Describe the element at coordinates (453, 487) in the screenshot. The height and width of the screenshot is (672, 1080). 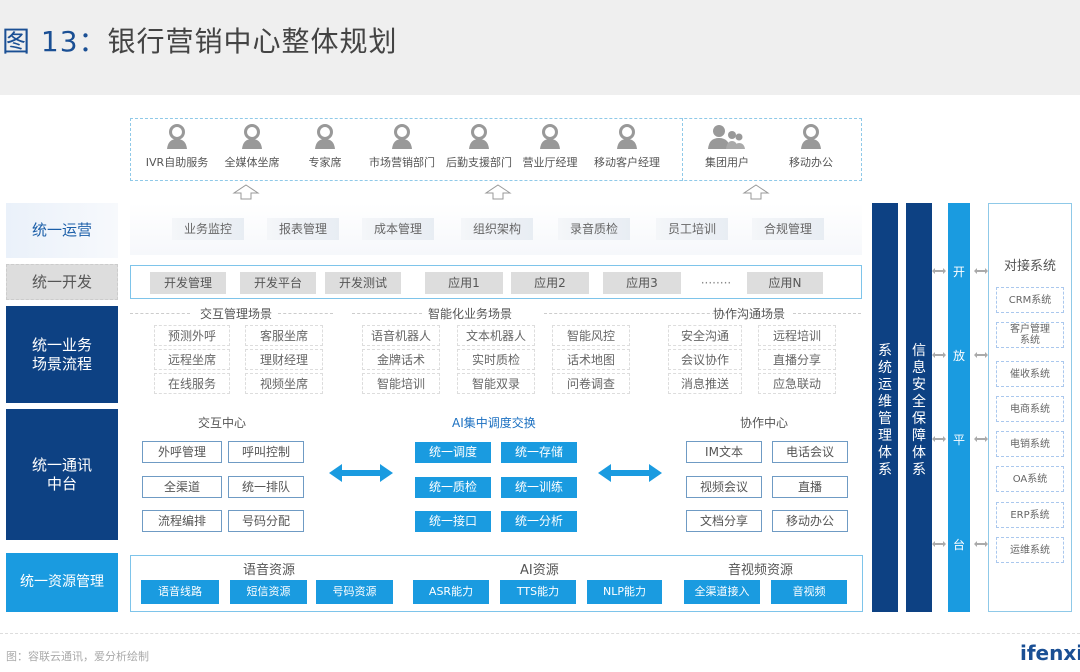
I see `ai-item: 统一质检` at that location.